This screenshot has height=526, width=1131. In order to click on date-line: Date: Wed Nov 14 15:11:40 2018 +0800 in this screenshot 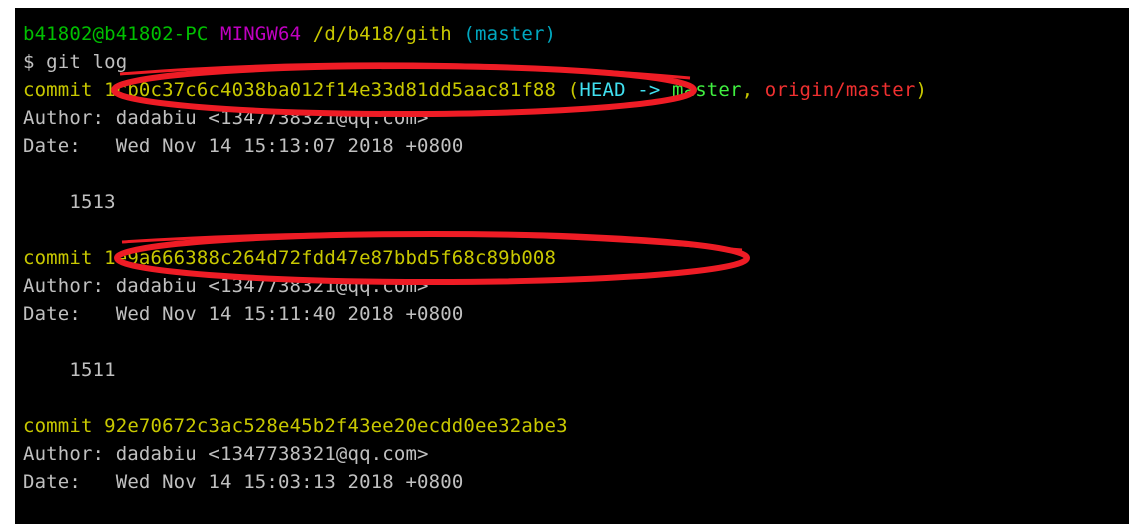, I will do `click(243, 314)`.